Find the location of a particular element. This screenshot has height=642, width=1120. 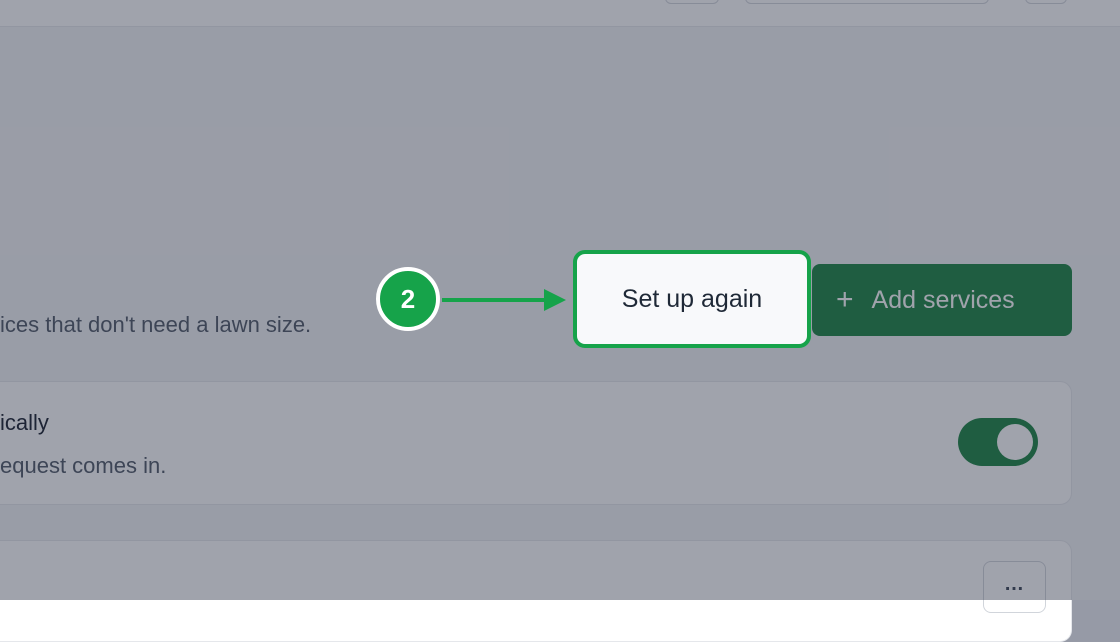

set-up-again-label: Set up again is located at coordinates (692, 298).